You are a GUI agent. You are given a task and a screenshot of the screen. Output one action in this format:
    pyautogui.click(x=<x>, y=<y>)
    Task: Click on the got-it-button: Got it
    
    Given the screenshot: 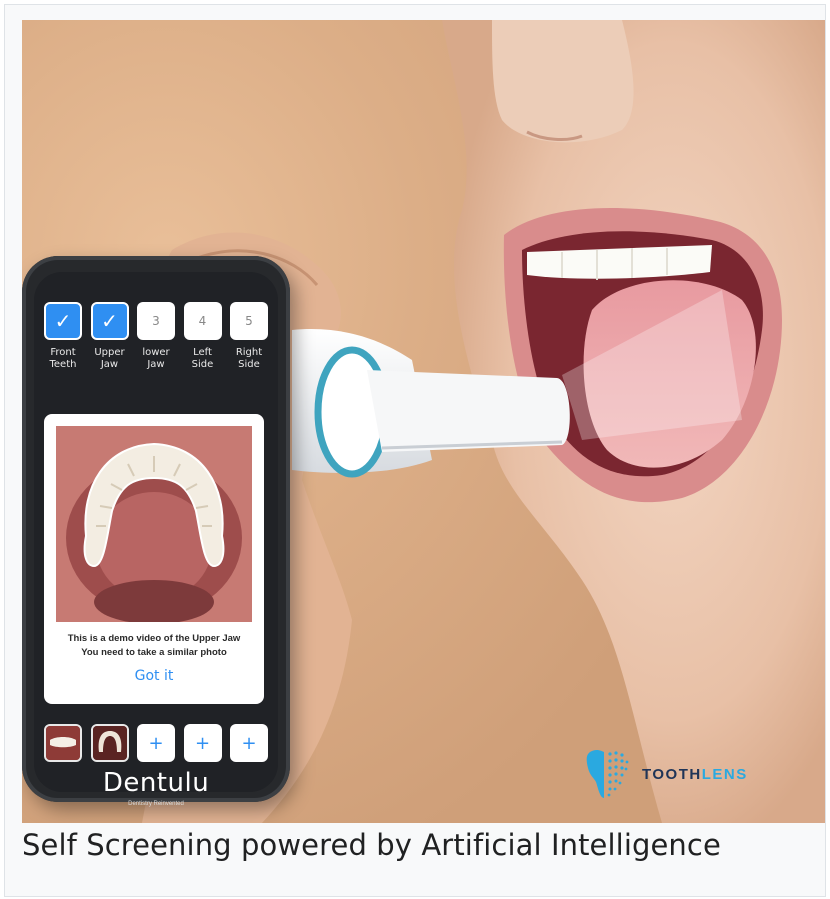 What is the action you would take?
    pyautogui.click(x=154, y=676)
    